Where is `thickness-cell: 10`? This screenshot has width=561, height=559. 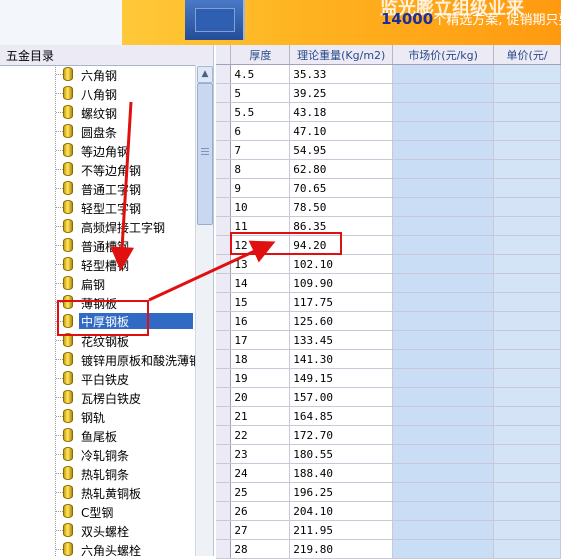
thickness-cell: 10 is located at coordinates (260, 207).